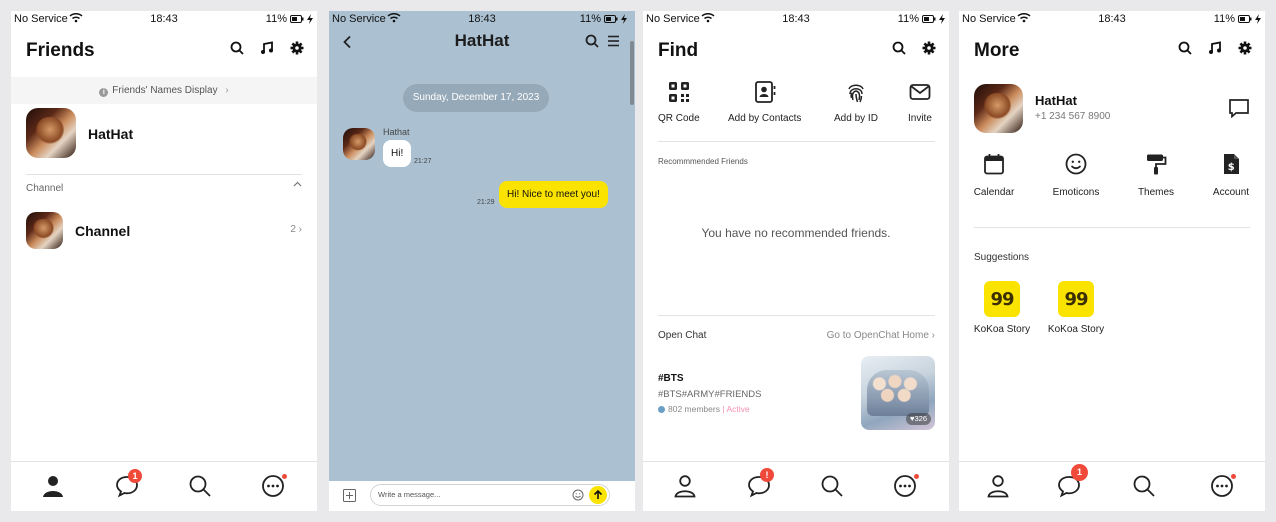 The height and width of the screenshot is (522, 1276). I want to click on more-calendar: Calendar, so click(994, 175).